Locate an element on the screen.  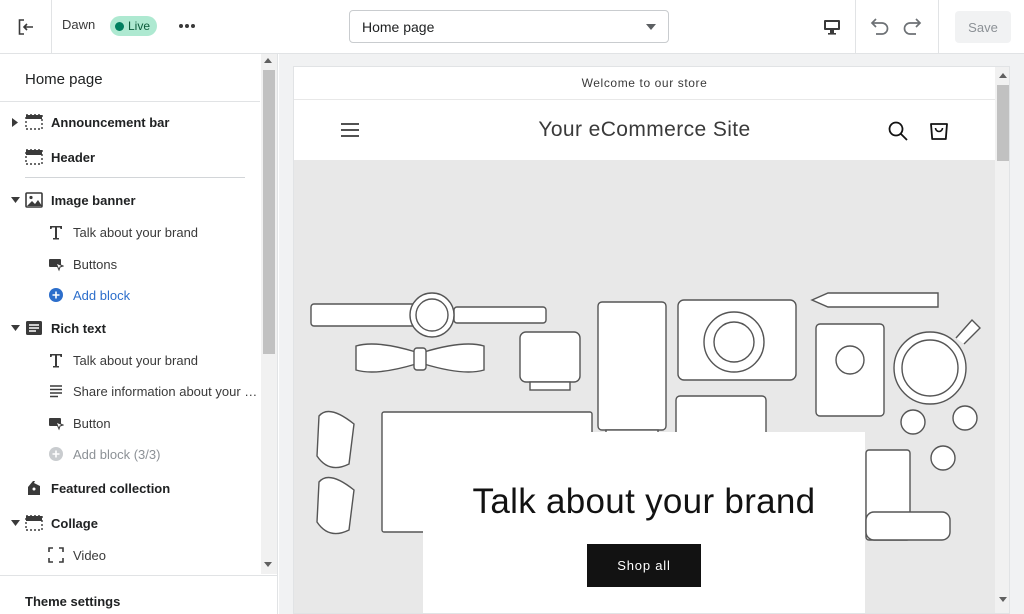
sidebar-item-rich-text: Rich text is located at coordinates (130, 328).